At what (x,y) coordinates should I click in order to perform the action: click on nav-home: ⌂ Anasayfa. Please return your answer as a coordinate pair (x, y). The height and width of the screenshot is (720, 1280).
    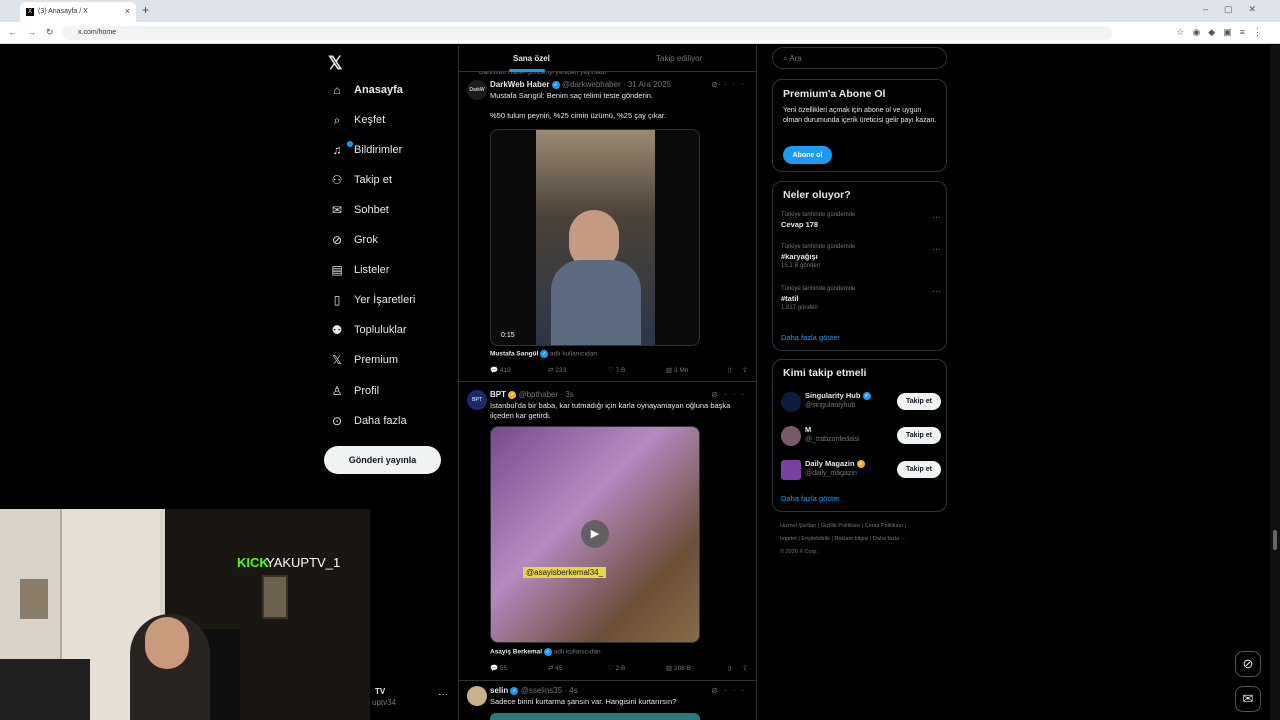
    Looking at the image, I should click on (366, 90).